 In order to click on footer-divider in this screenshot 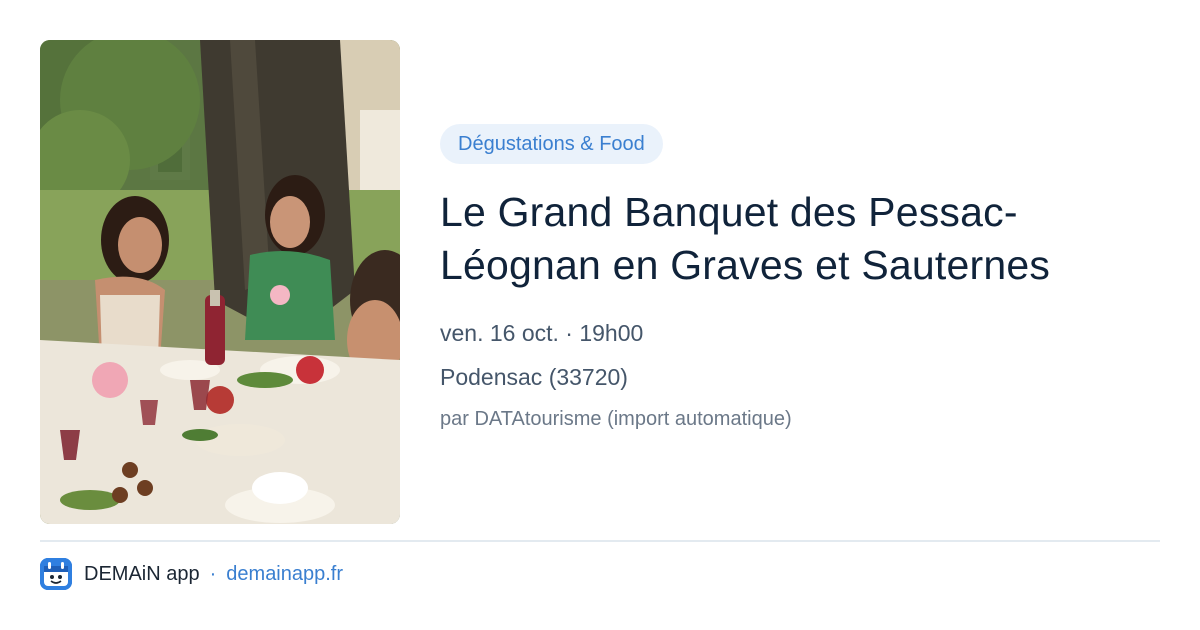, I will do `click(600, 541)`.